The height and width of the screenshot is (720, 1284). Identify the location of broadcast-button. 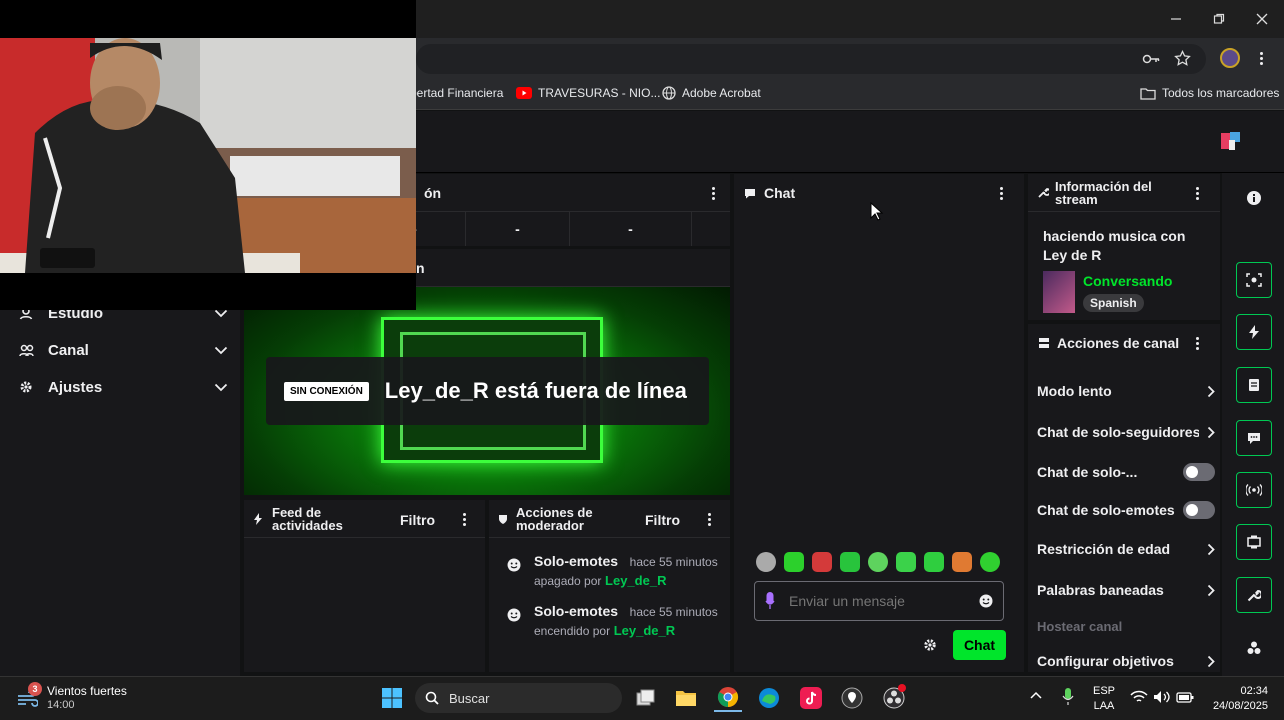
(1254, 490).